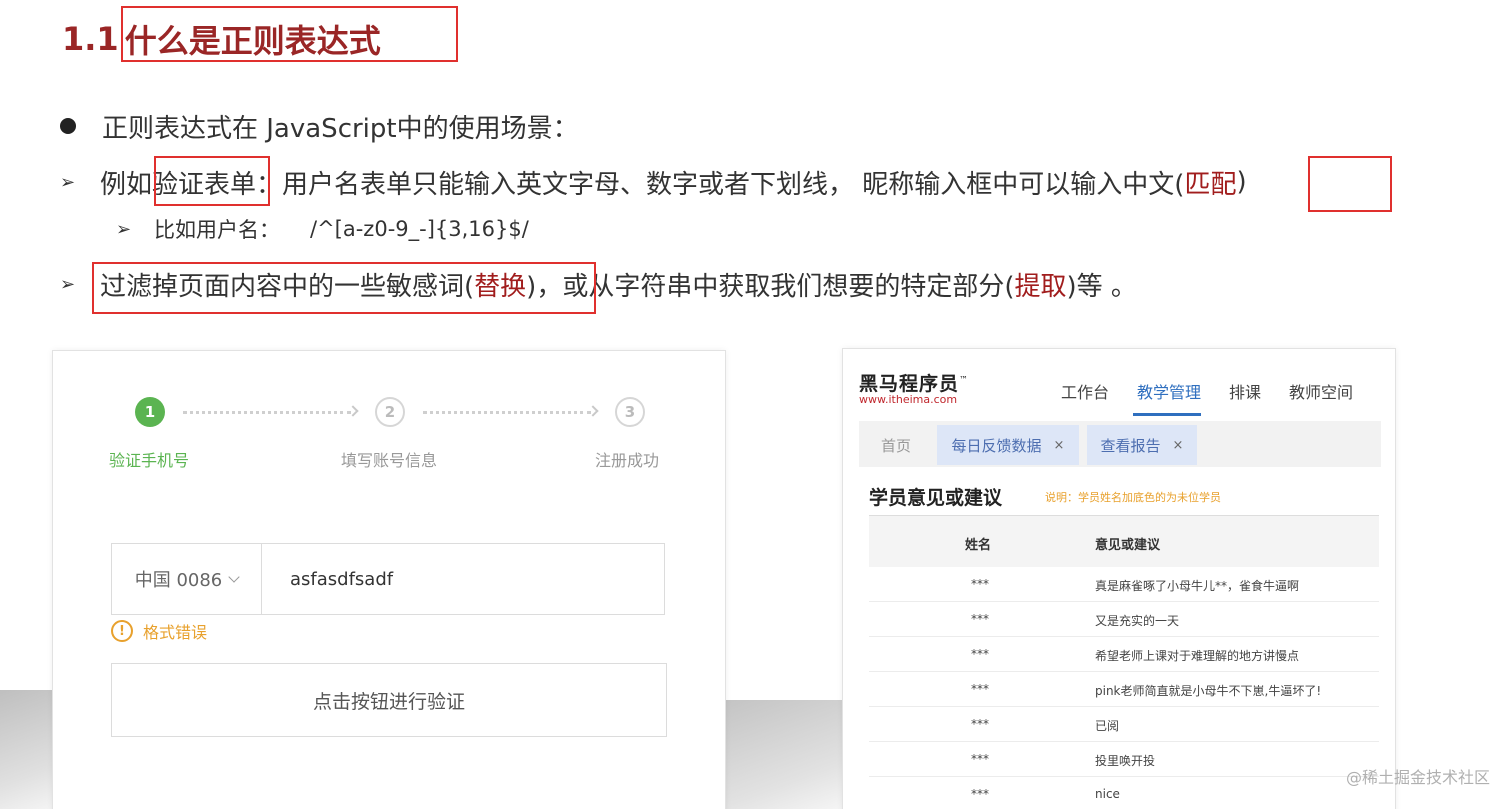  Describe the element at coordinates (1169, 391) in the screenshot. I see `nav-teaching: 教学管理` at that location.